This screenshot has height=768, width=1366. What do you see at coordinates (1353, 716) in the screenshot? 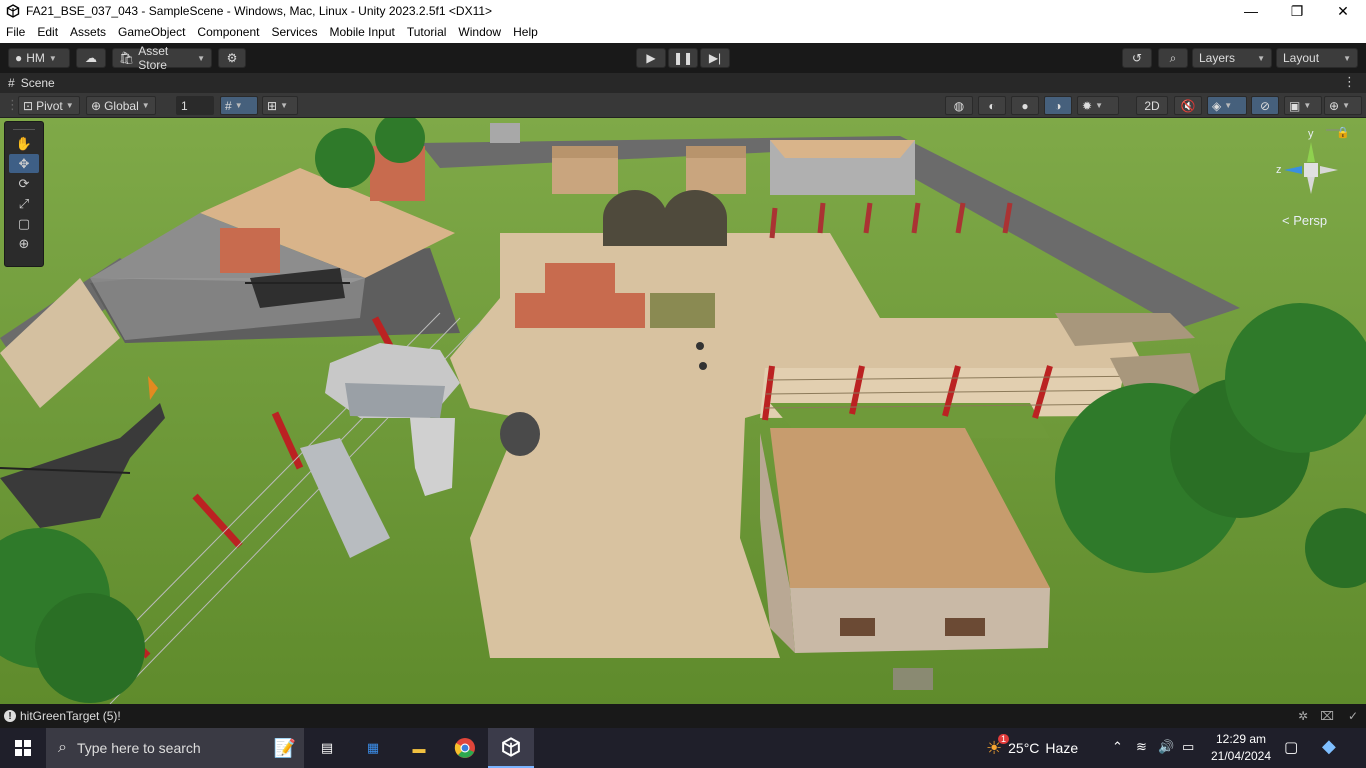
I see `check-icon: ✓` at bounding box center [1353, 716].